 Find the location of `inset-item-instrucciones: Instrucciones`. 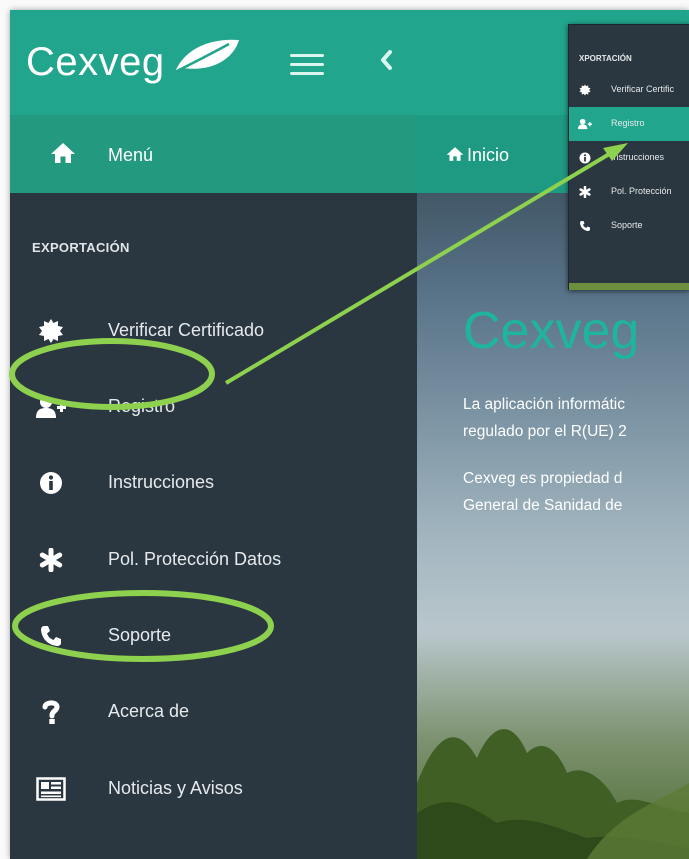

inset-item-instrucciones: Instrucciones is located at coordinates (629, 158).